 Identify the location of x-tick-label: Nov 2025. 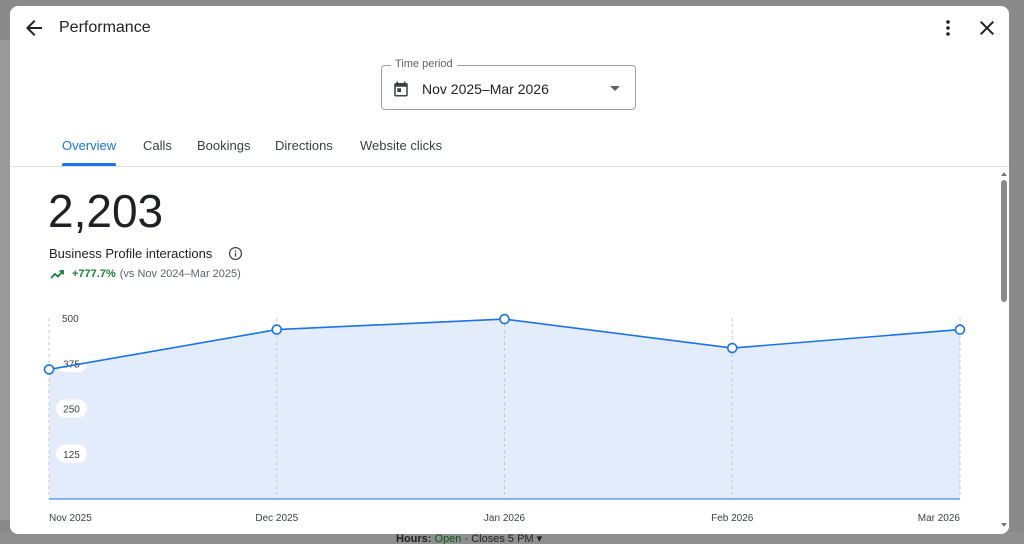
(70, 518).